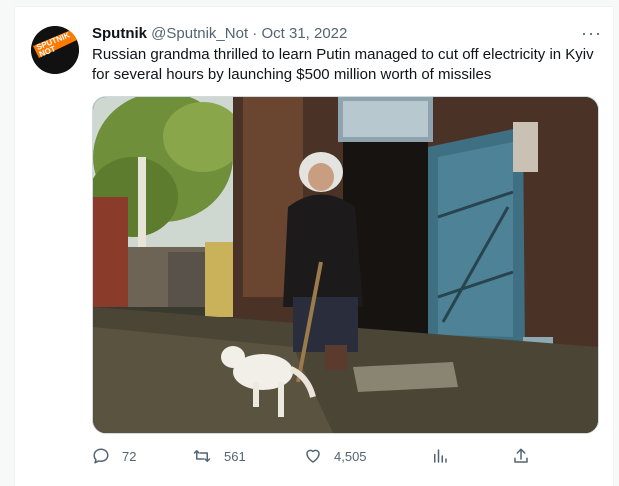 This screenshot has width=619, height=486. I want to click on tweet-date: Oct 31, 2022, so click(304, 33).